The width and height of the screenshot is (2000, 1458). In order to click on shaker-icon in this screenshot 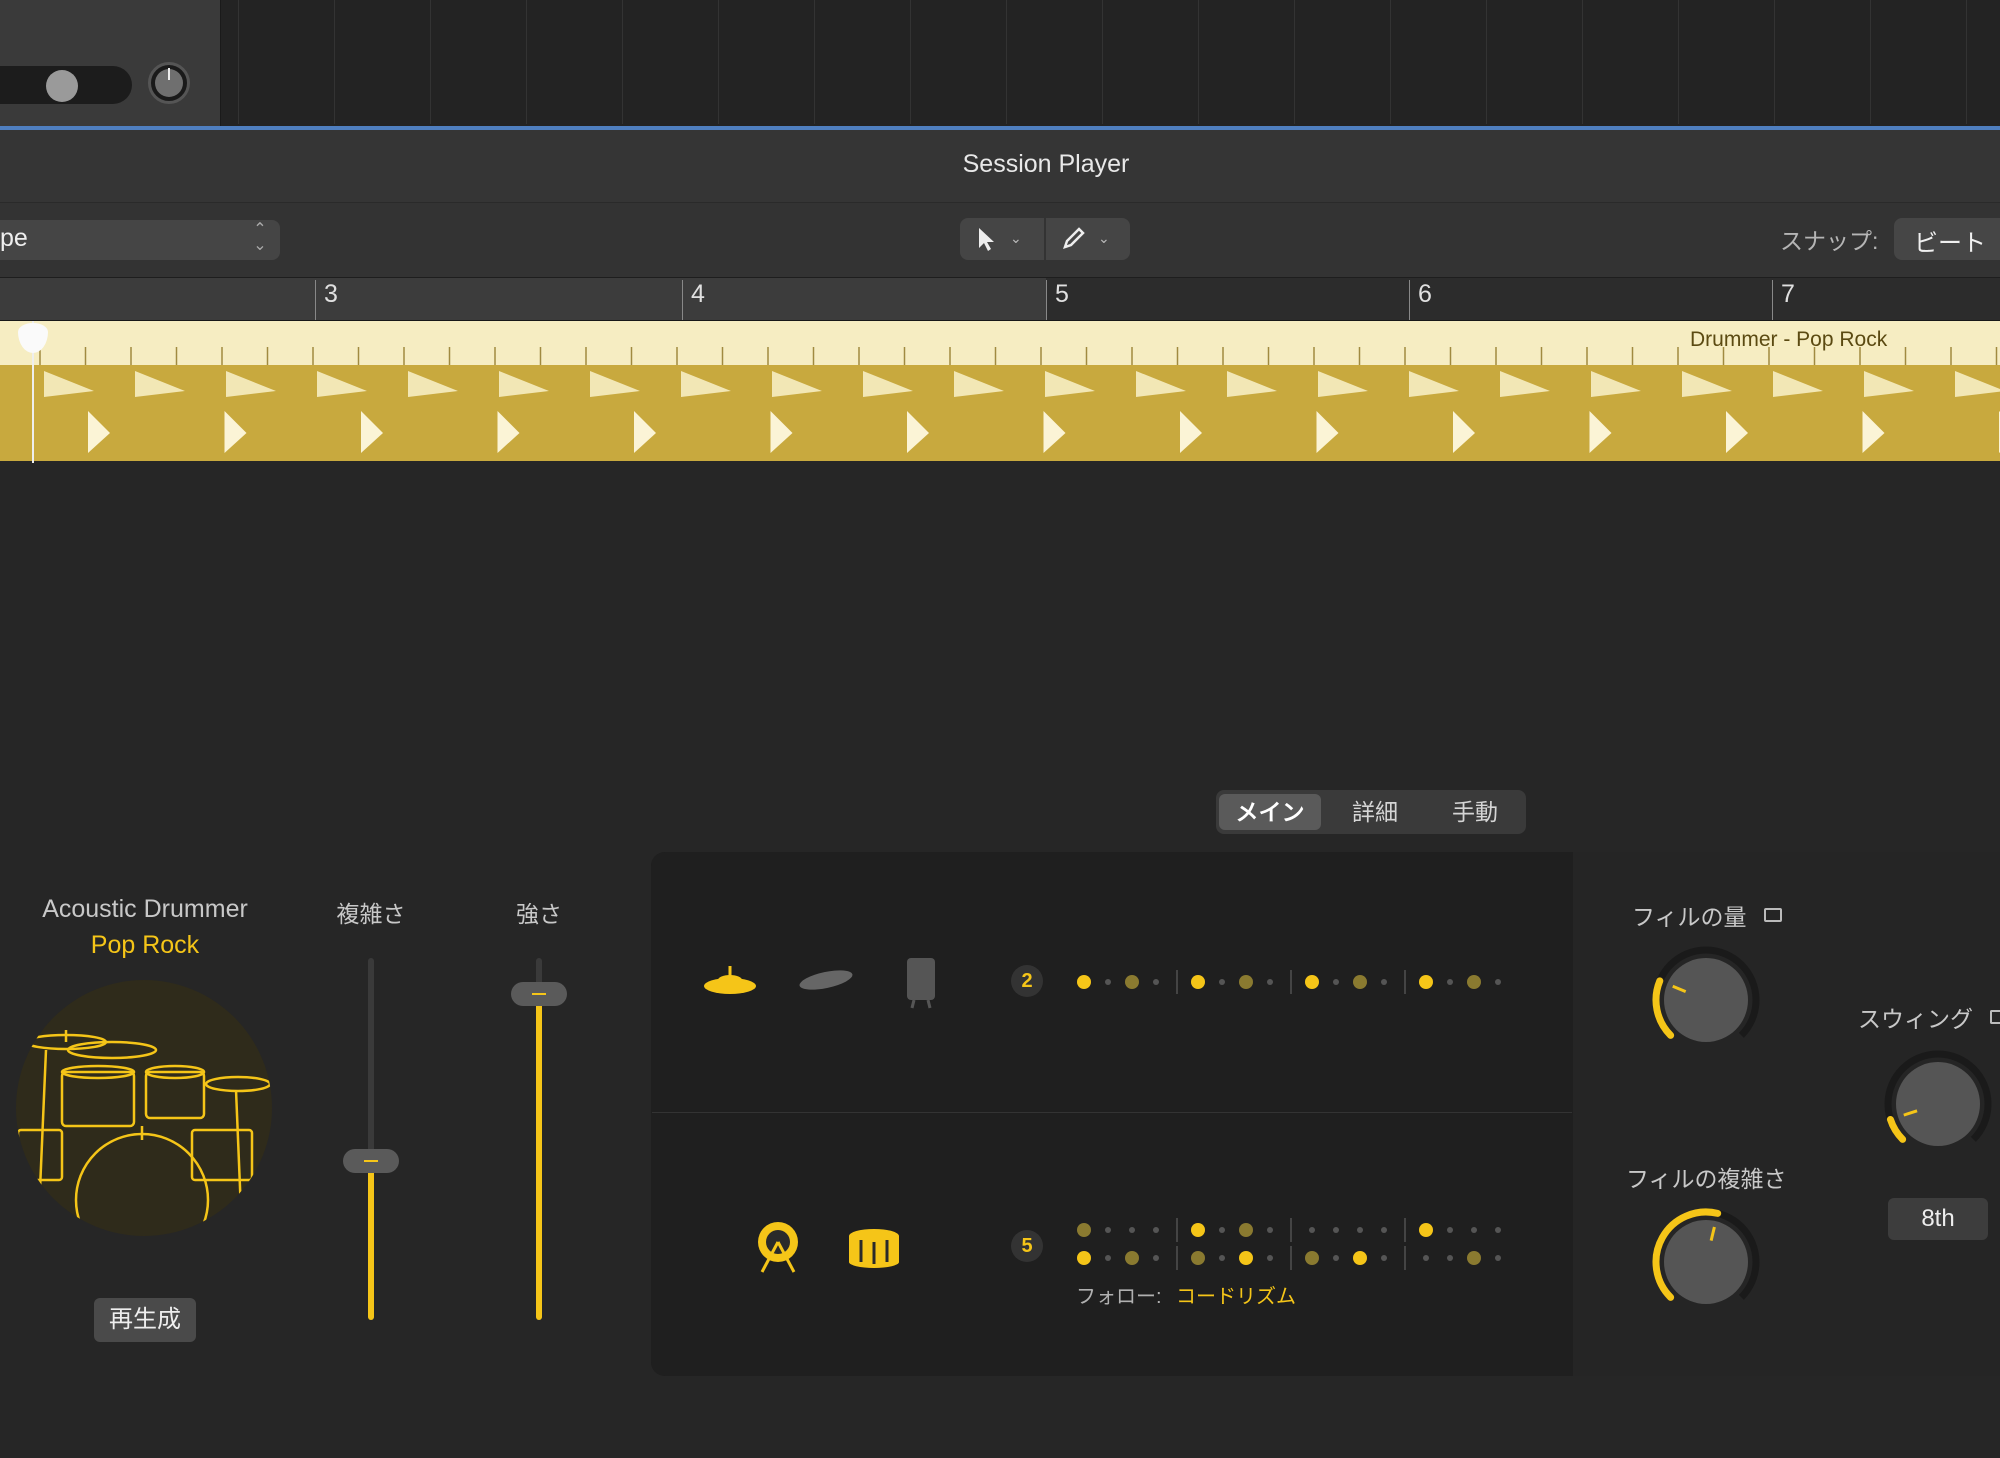, I will do `click(921, 984)`.